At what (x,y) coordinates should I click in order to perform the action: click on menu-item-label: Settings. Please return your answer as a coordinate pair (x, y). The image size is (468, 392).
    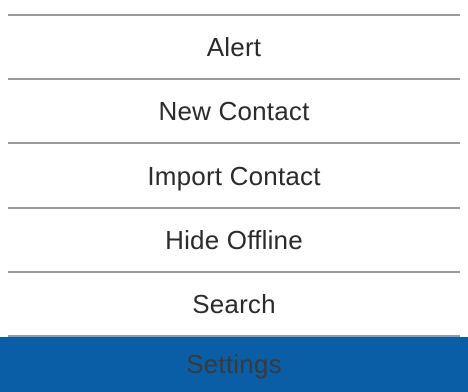
    Looking at the image, I should click on (234, 364).